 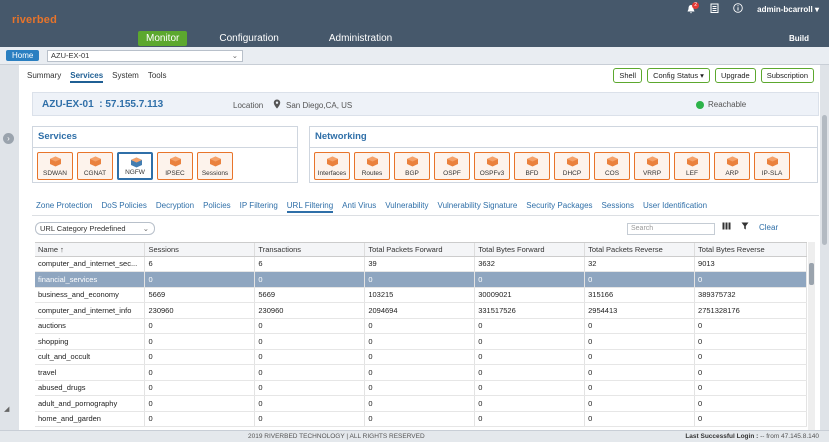 I want to click on table-row: home_and_garden 0 0 0 0 0 0, so click(x=421, y=419).